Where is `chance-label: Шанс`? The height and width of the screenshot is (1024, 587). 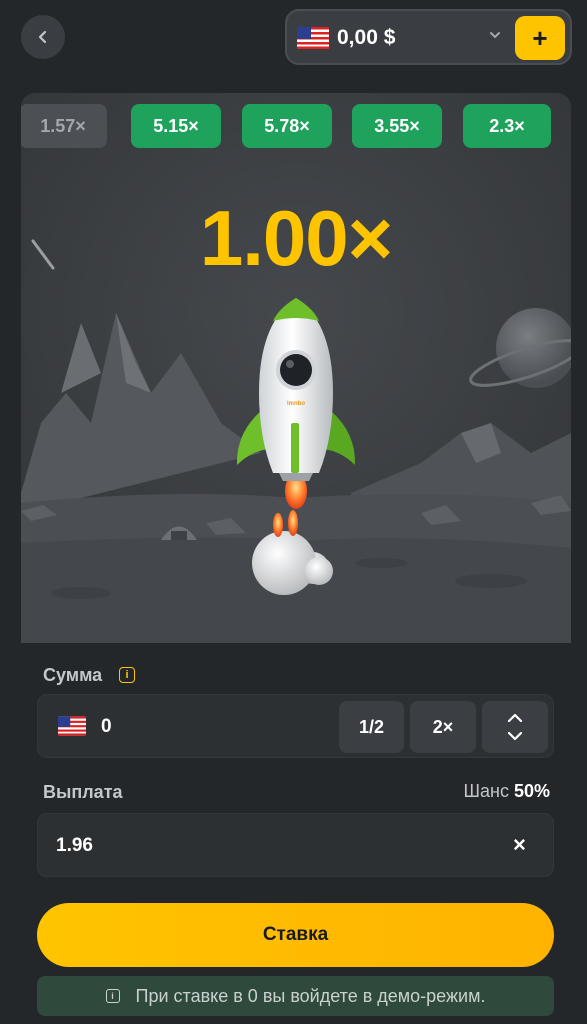 chance-label: Шанс is located at coordinates (486, 791).